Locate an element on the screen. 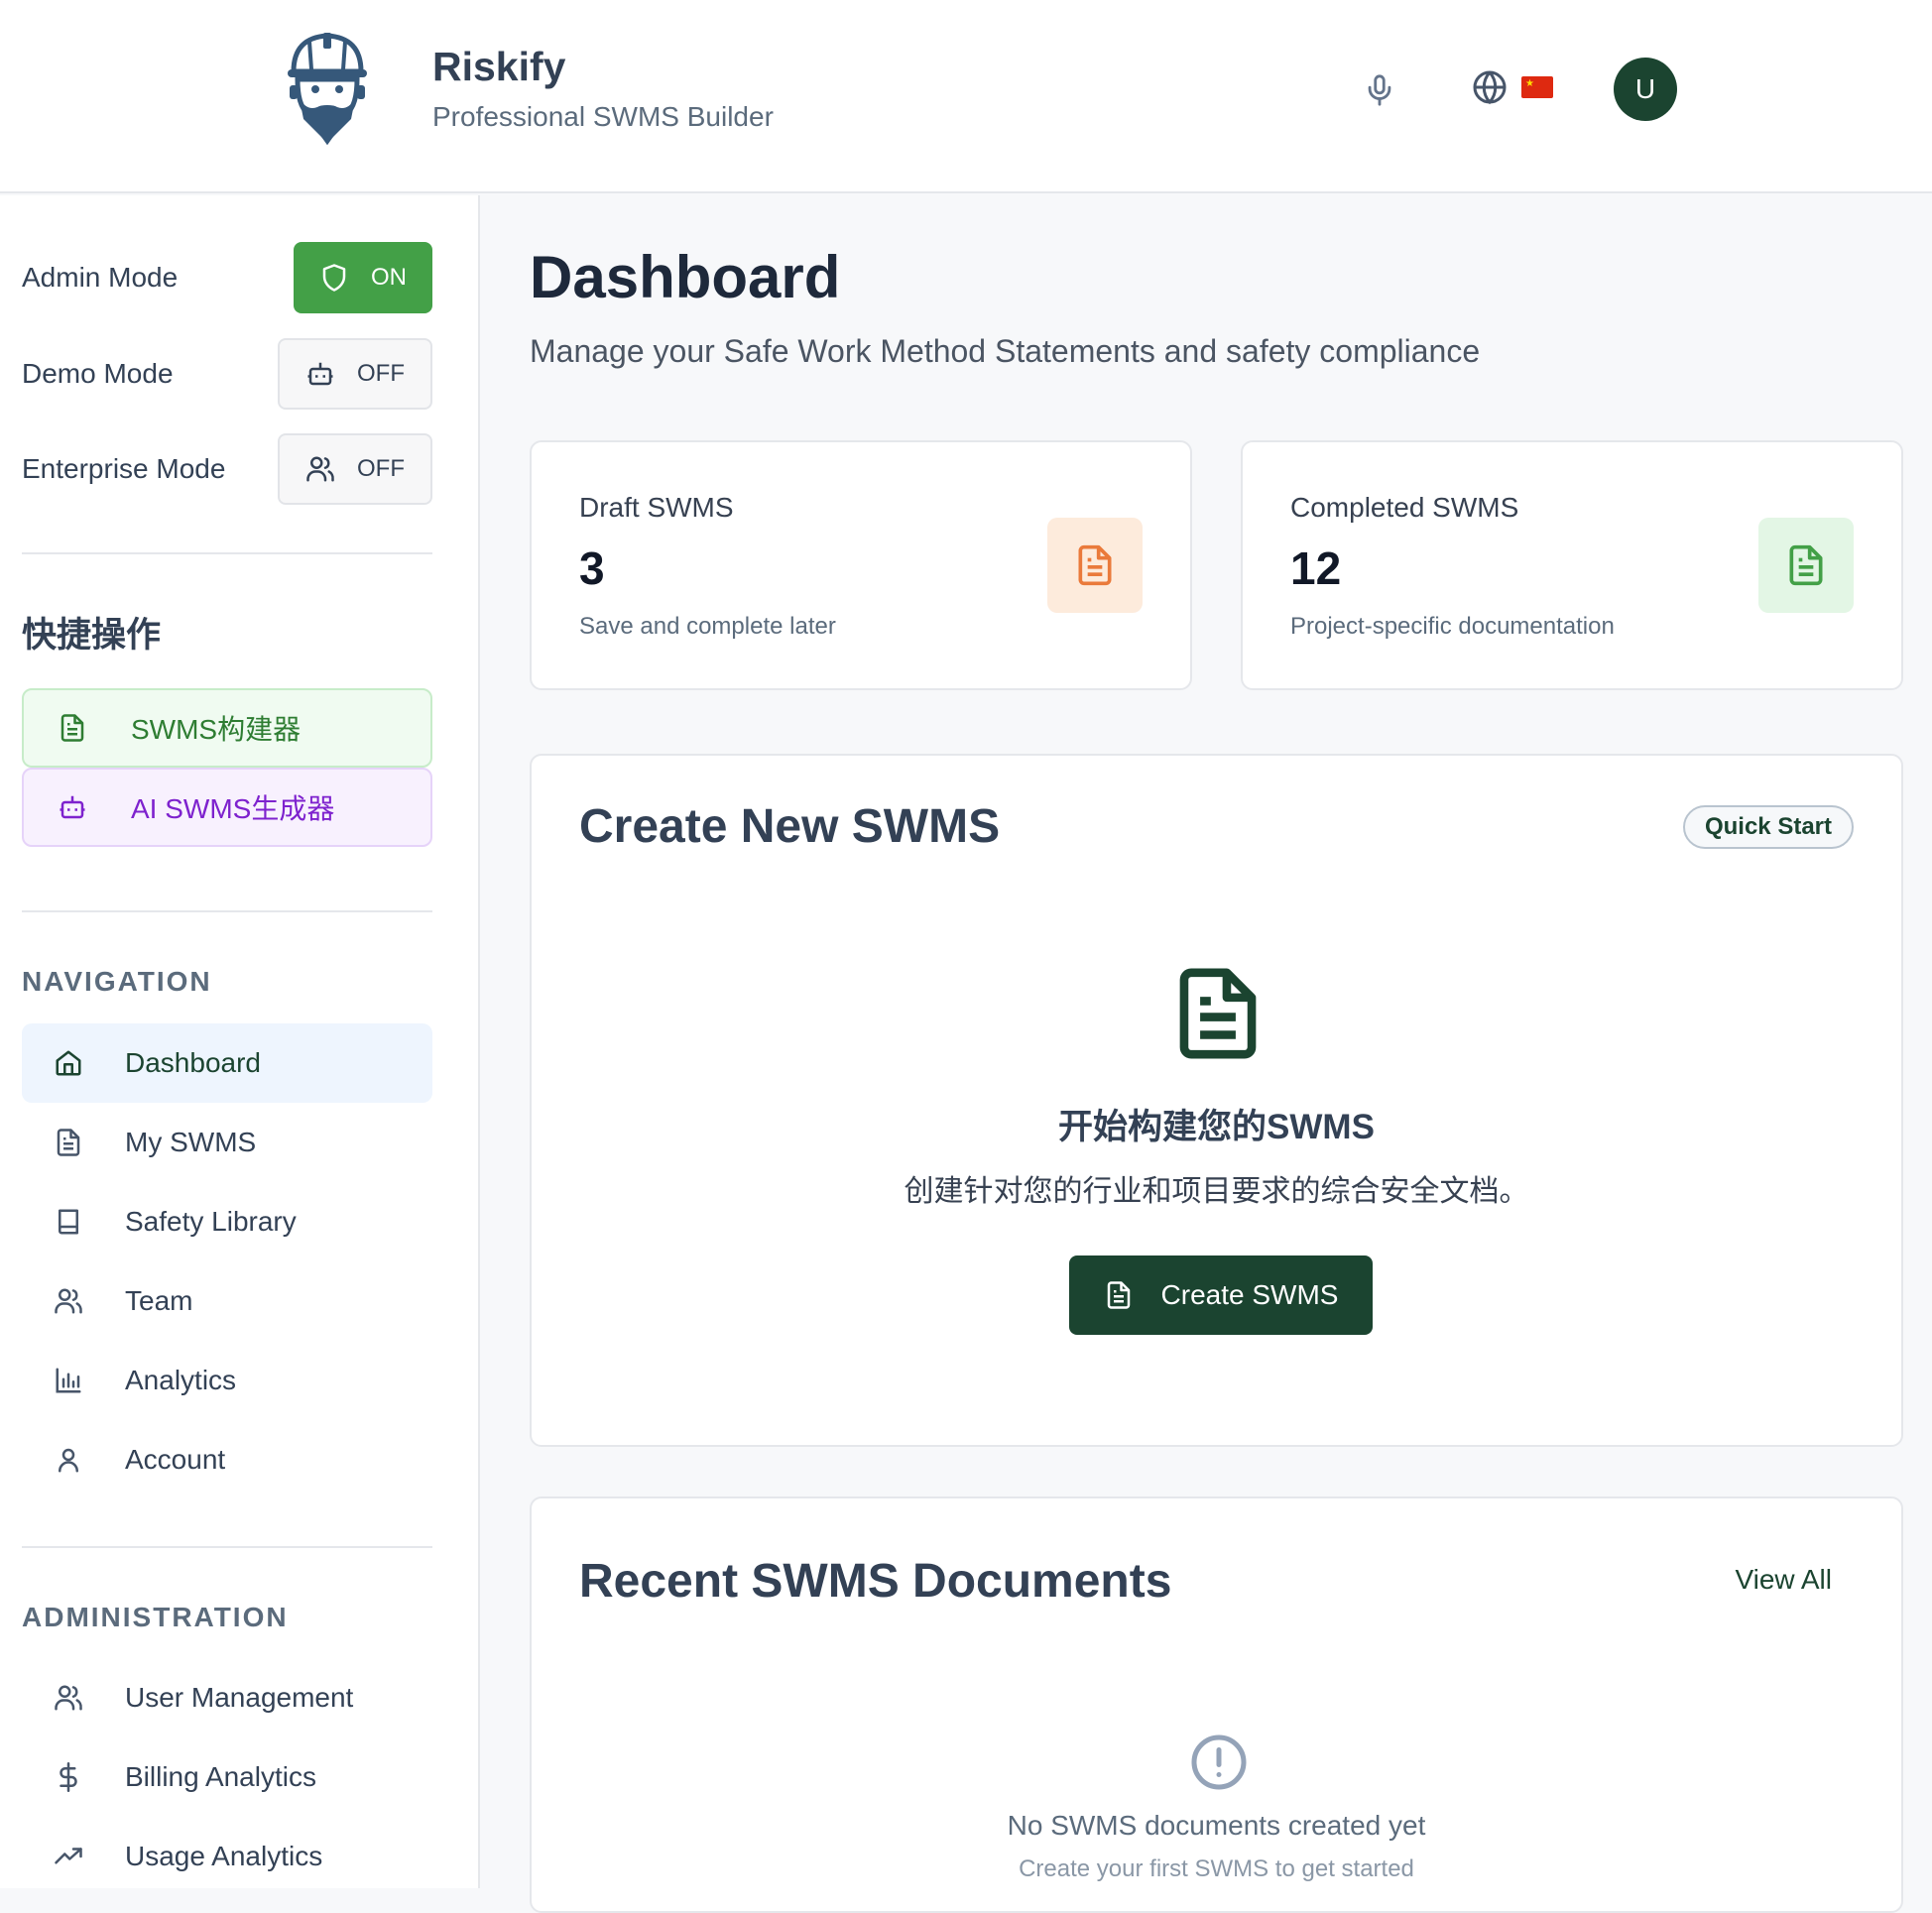 The height and width of the screenshot is (1913, 1932). enterprise-mode-state: OFF is located at coordinates (381, 468).